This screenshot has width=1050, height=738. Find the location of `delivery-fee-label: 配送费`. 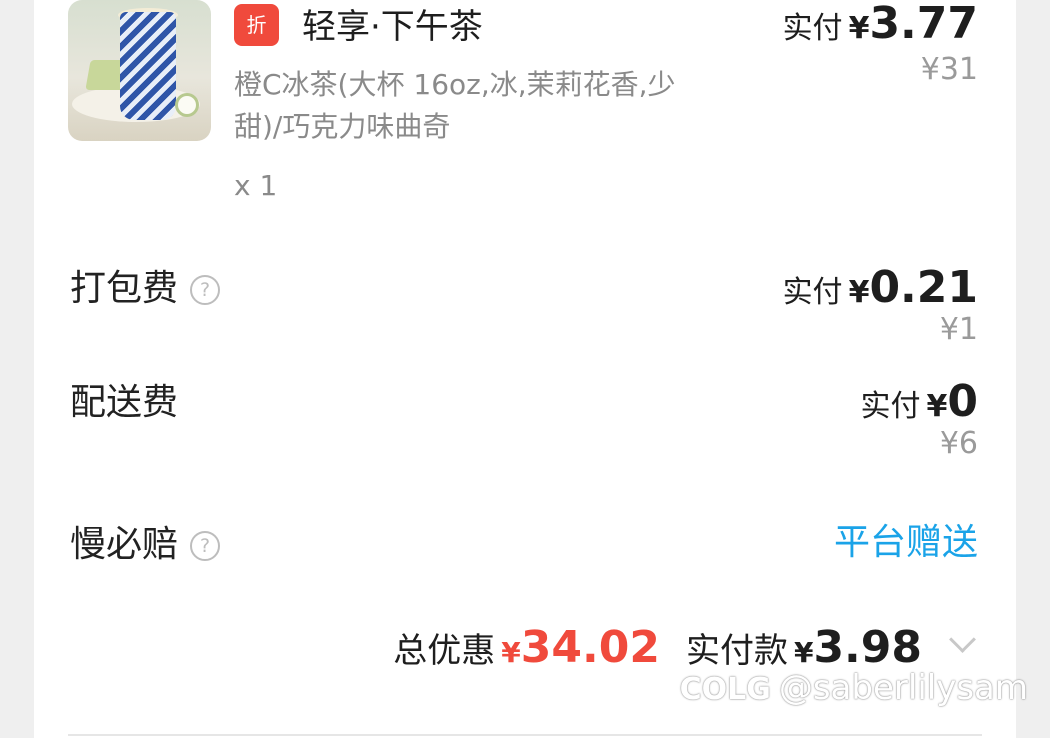

delivery-fee-label: 配送费 is located at coordinates (124, 402).